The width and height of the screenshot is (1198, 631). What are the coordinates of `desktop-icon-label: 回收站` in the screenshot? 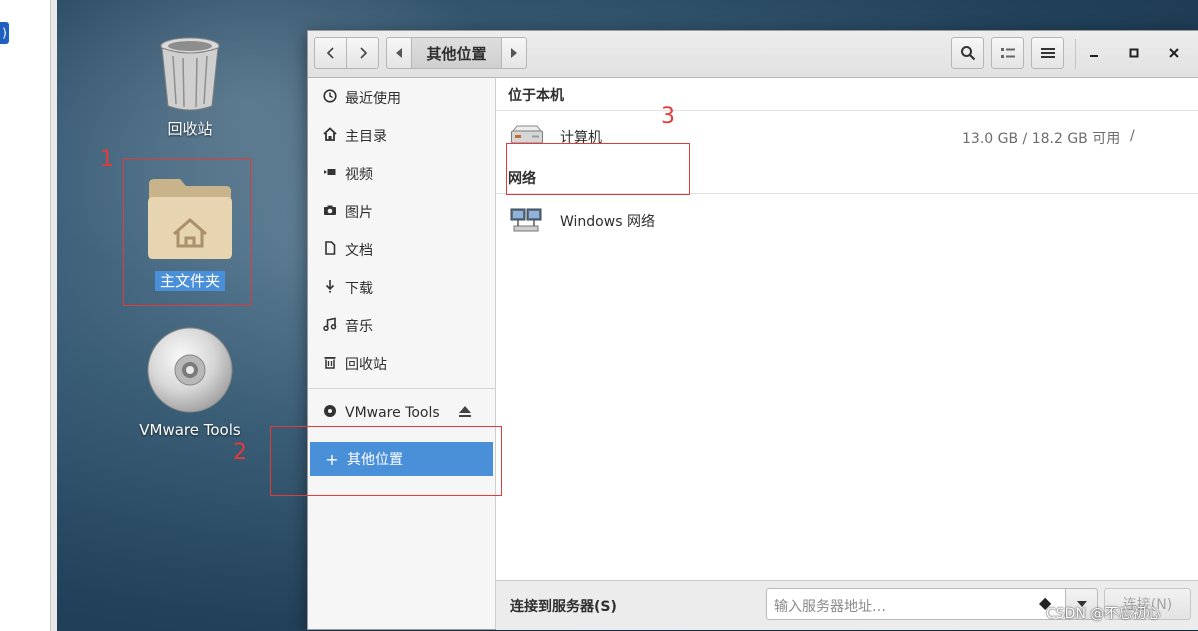 It's located at (190, 129).